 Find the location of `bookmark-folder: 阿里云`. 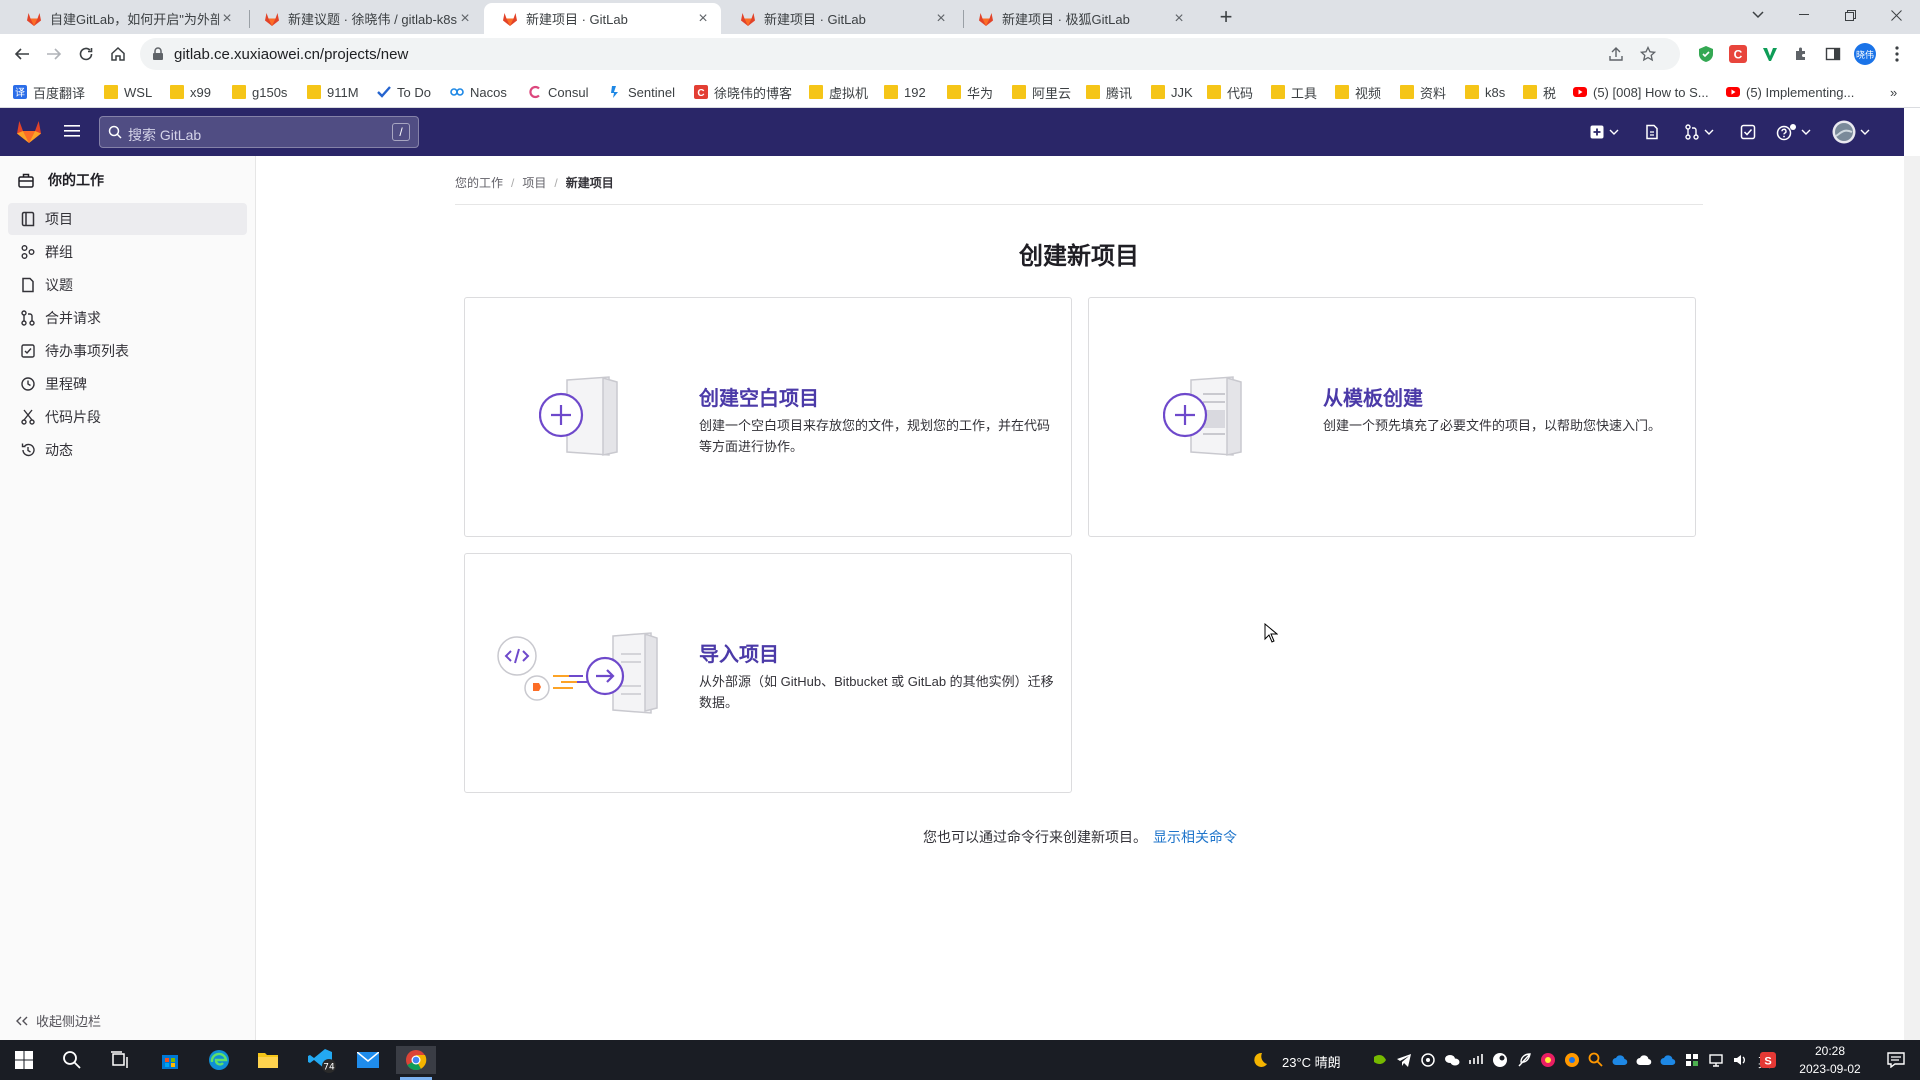

bookmark-folder: 阿里云 is located at coordinates (1041, 92).